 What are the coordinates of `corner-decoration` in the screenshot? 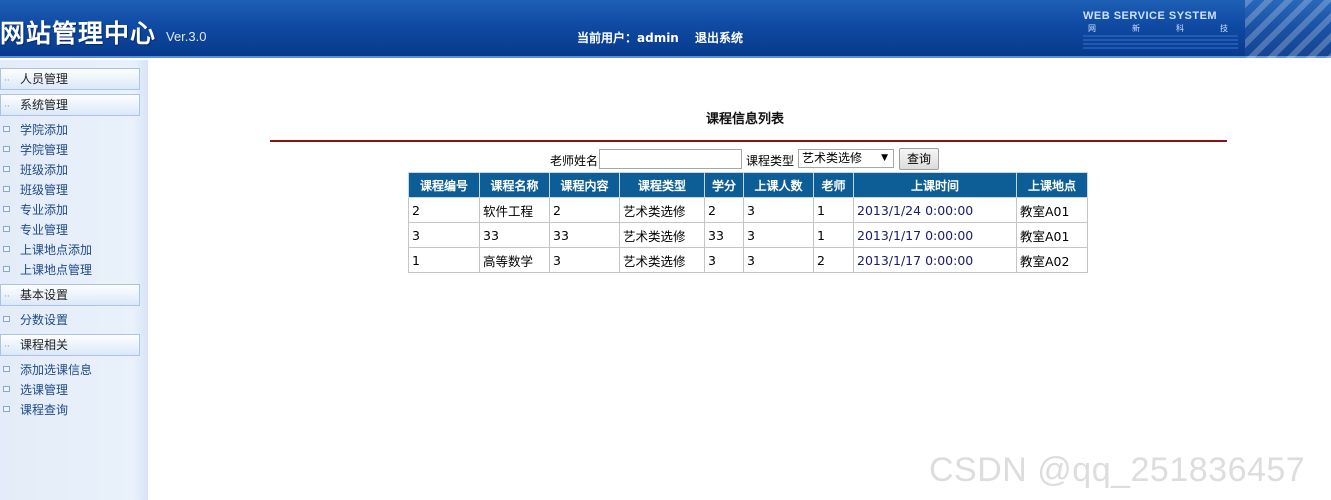 It's located at (1288, 29).